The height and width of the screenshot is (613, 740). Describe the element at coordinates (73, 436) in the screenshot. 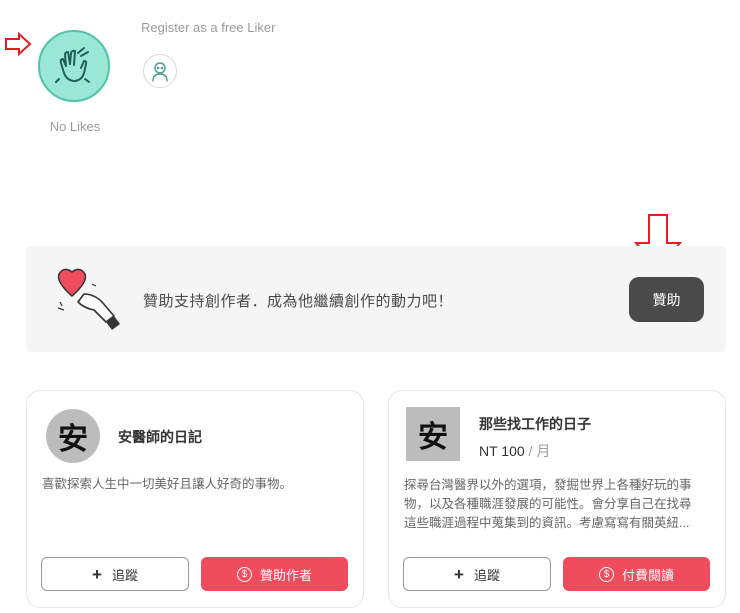

I see `creator-avatar: 安` at that location.